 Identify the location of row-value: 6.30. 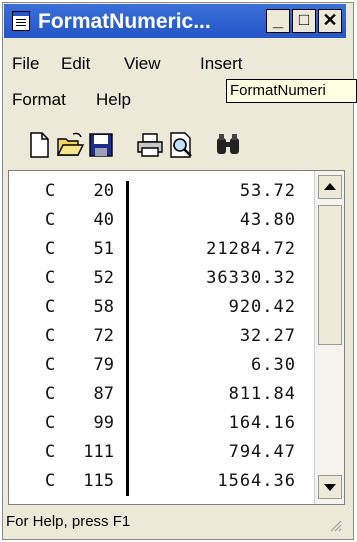
(273, 365).